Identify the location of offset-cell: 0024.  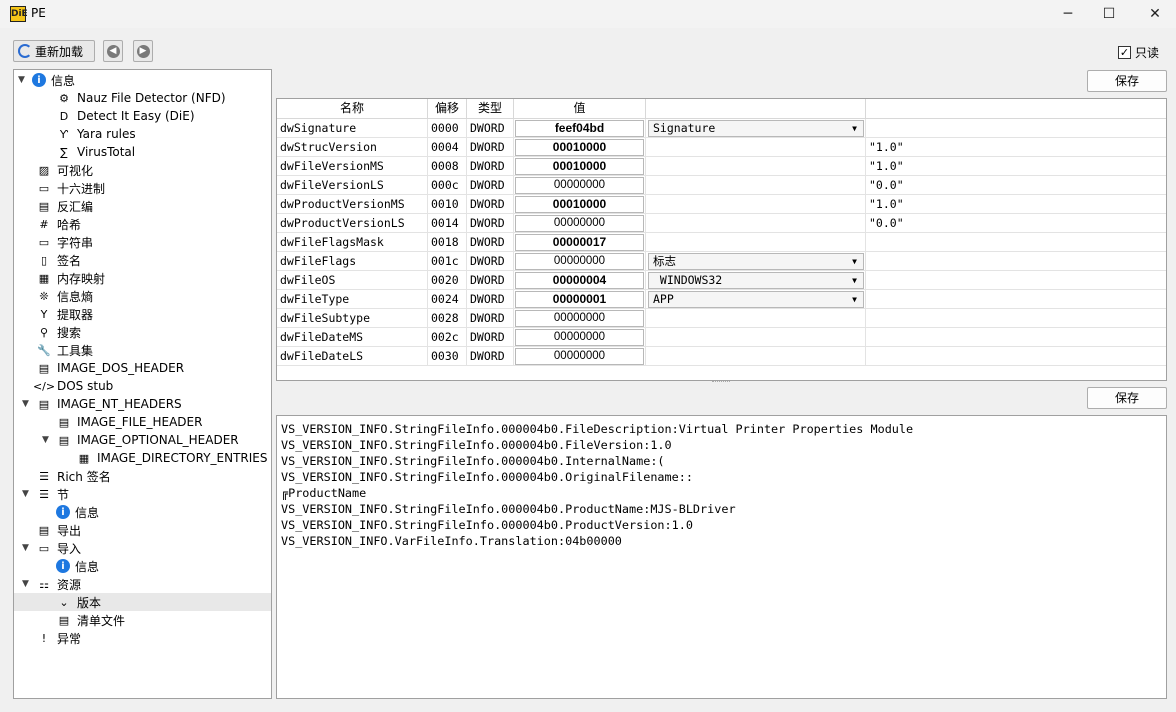
(447, 299).